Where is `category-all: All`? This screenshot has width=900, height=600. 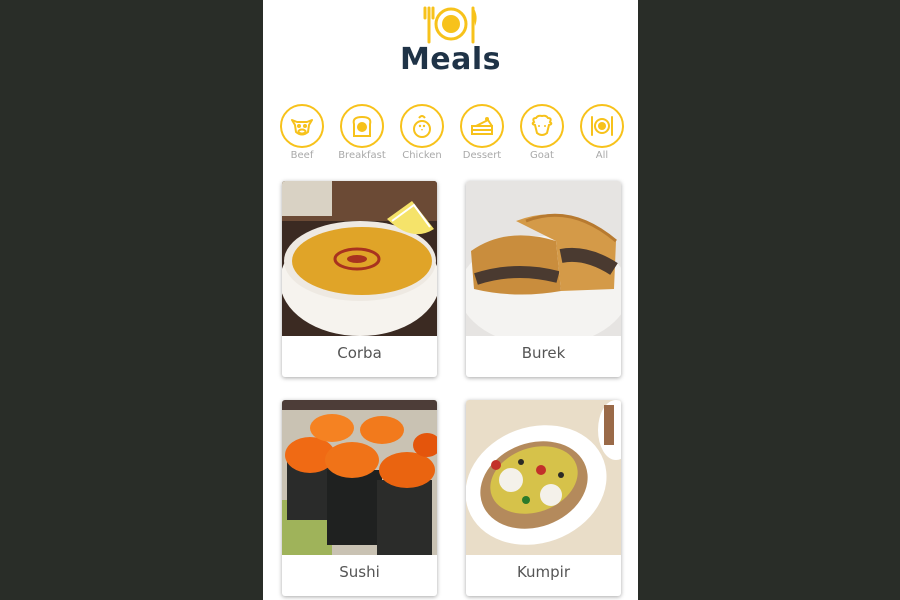 category-all: All is located at coordinates (602, 132).